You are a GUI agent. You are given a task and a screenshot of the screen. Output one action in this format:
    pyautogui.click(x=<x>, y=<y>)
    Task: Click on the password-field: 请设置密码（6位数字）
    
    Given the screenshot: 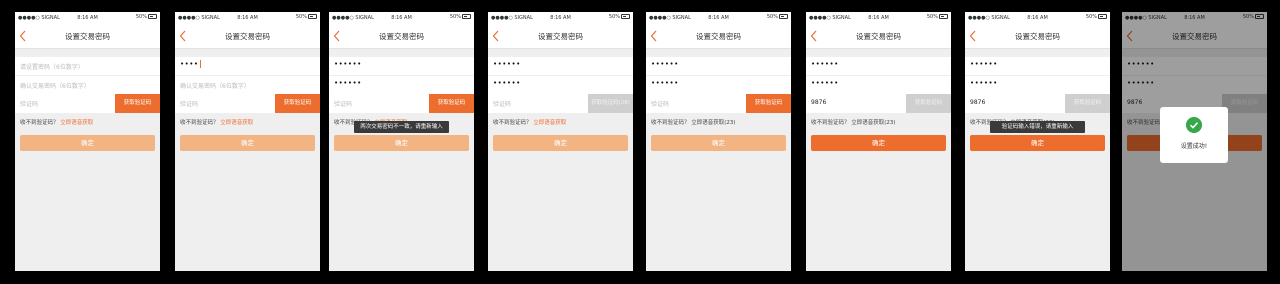 What is the action you would take?
    pyautogui.click(x=87, y=66)
    